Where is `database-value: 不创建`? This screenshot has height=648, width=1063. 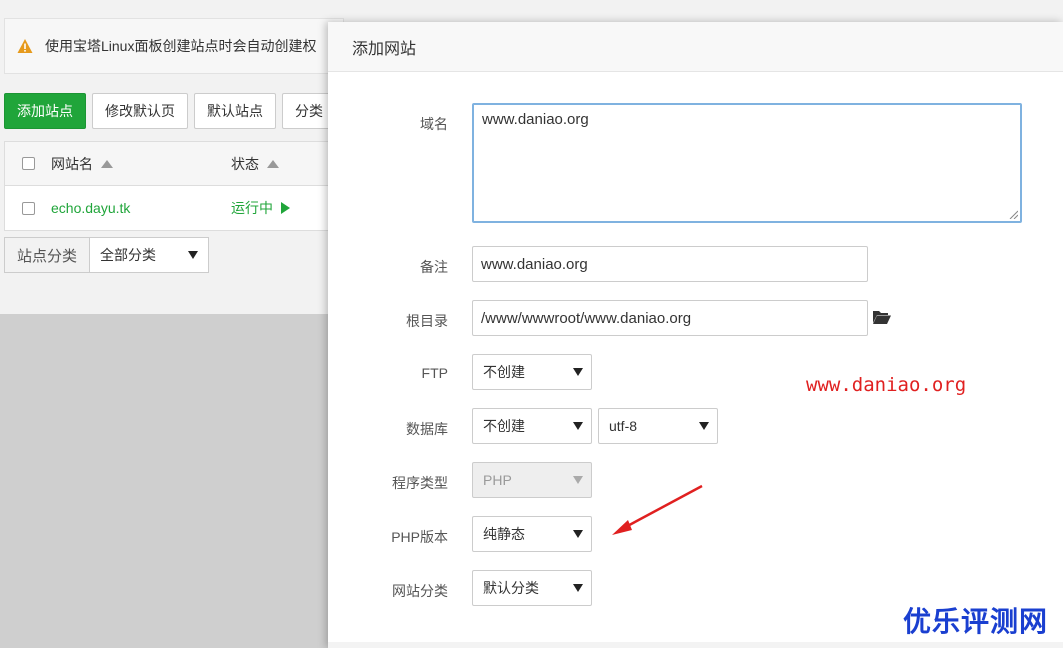
database-value: 不创建 is located at coordinates (504, 426).